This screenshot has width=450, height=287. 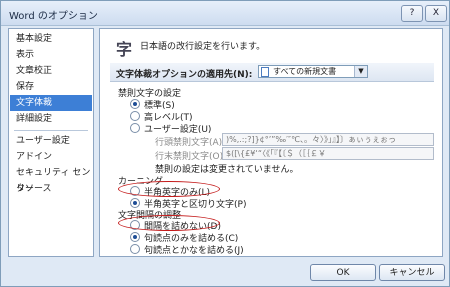 I want to click on line-end-label: 行末禁則文字(O), so click(x=189, y=157).